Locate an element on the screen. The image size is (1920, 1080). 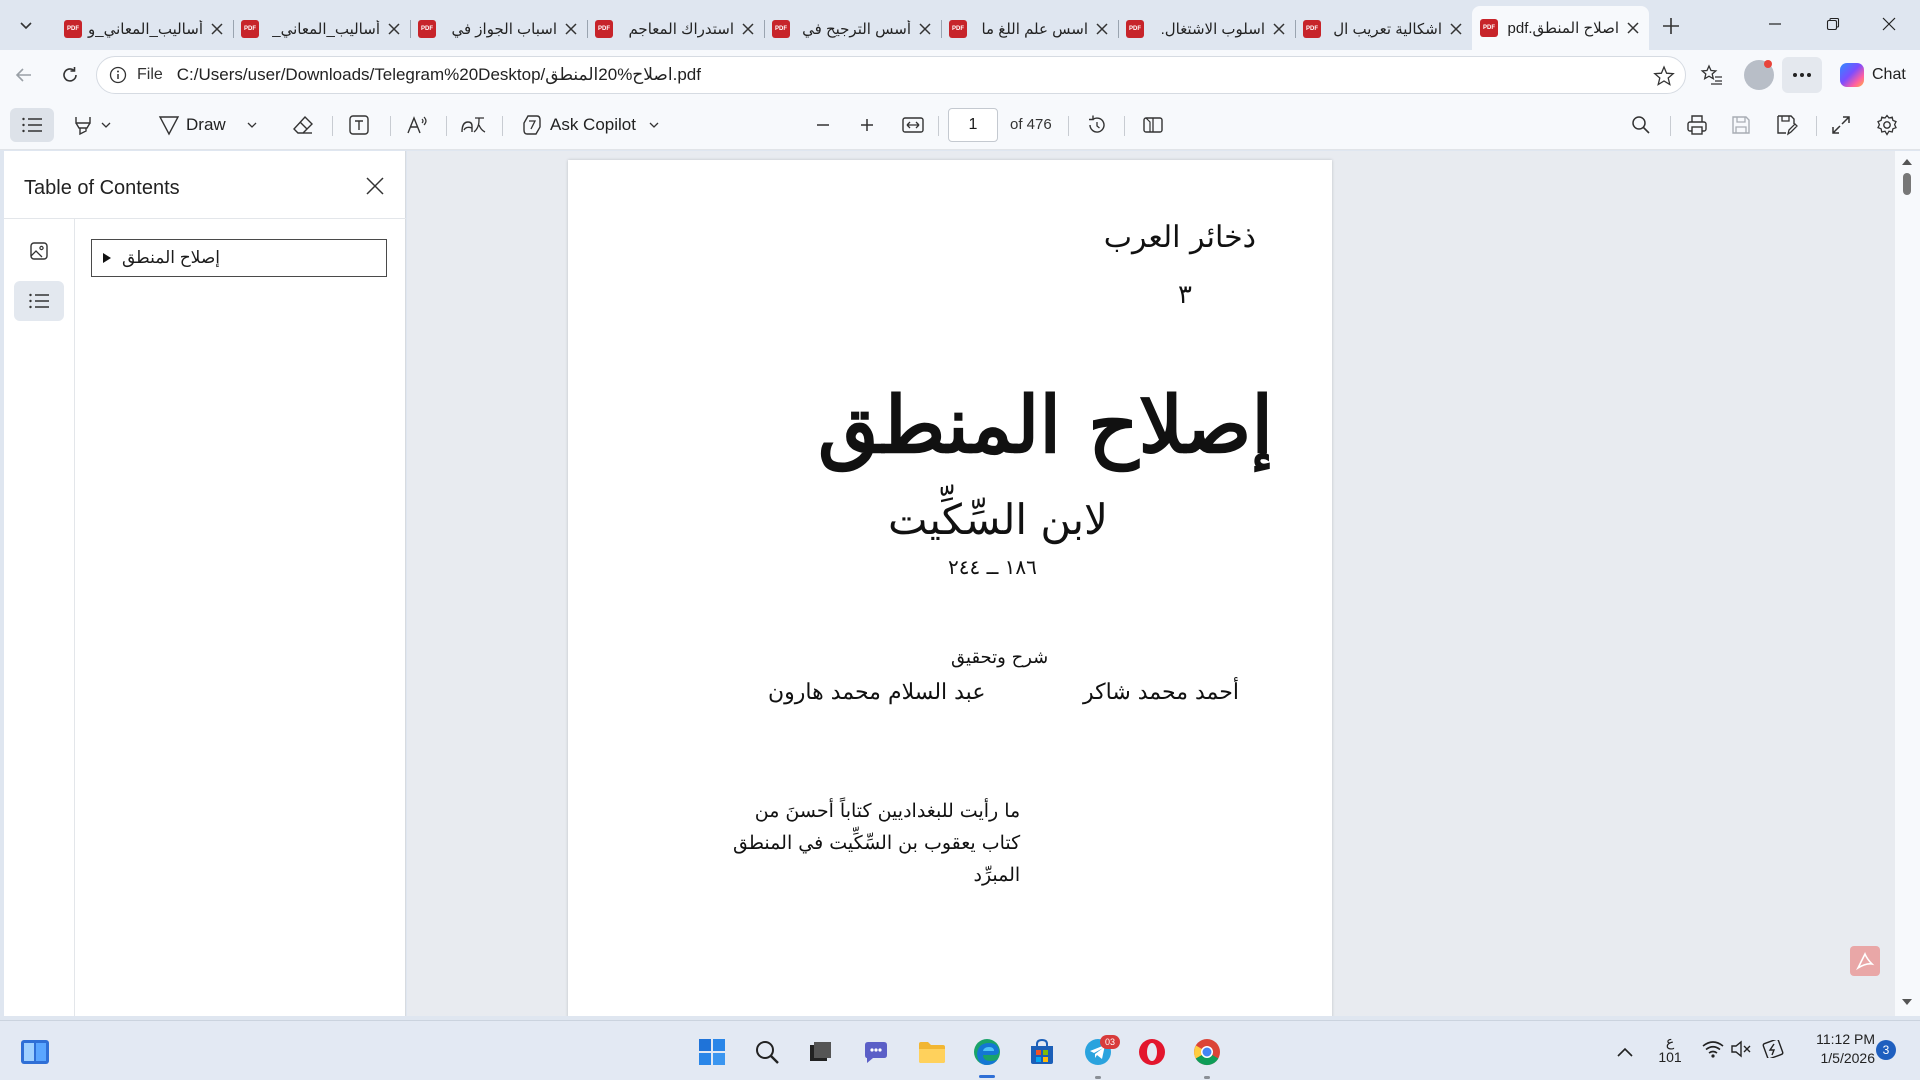
restore-button is located at coordinates (1833, 24).